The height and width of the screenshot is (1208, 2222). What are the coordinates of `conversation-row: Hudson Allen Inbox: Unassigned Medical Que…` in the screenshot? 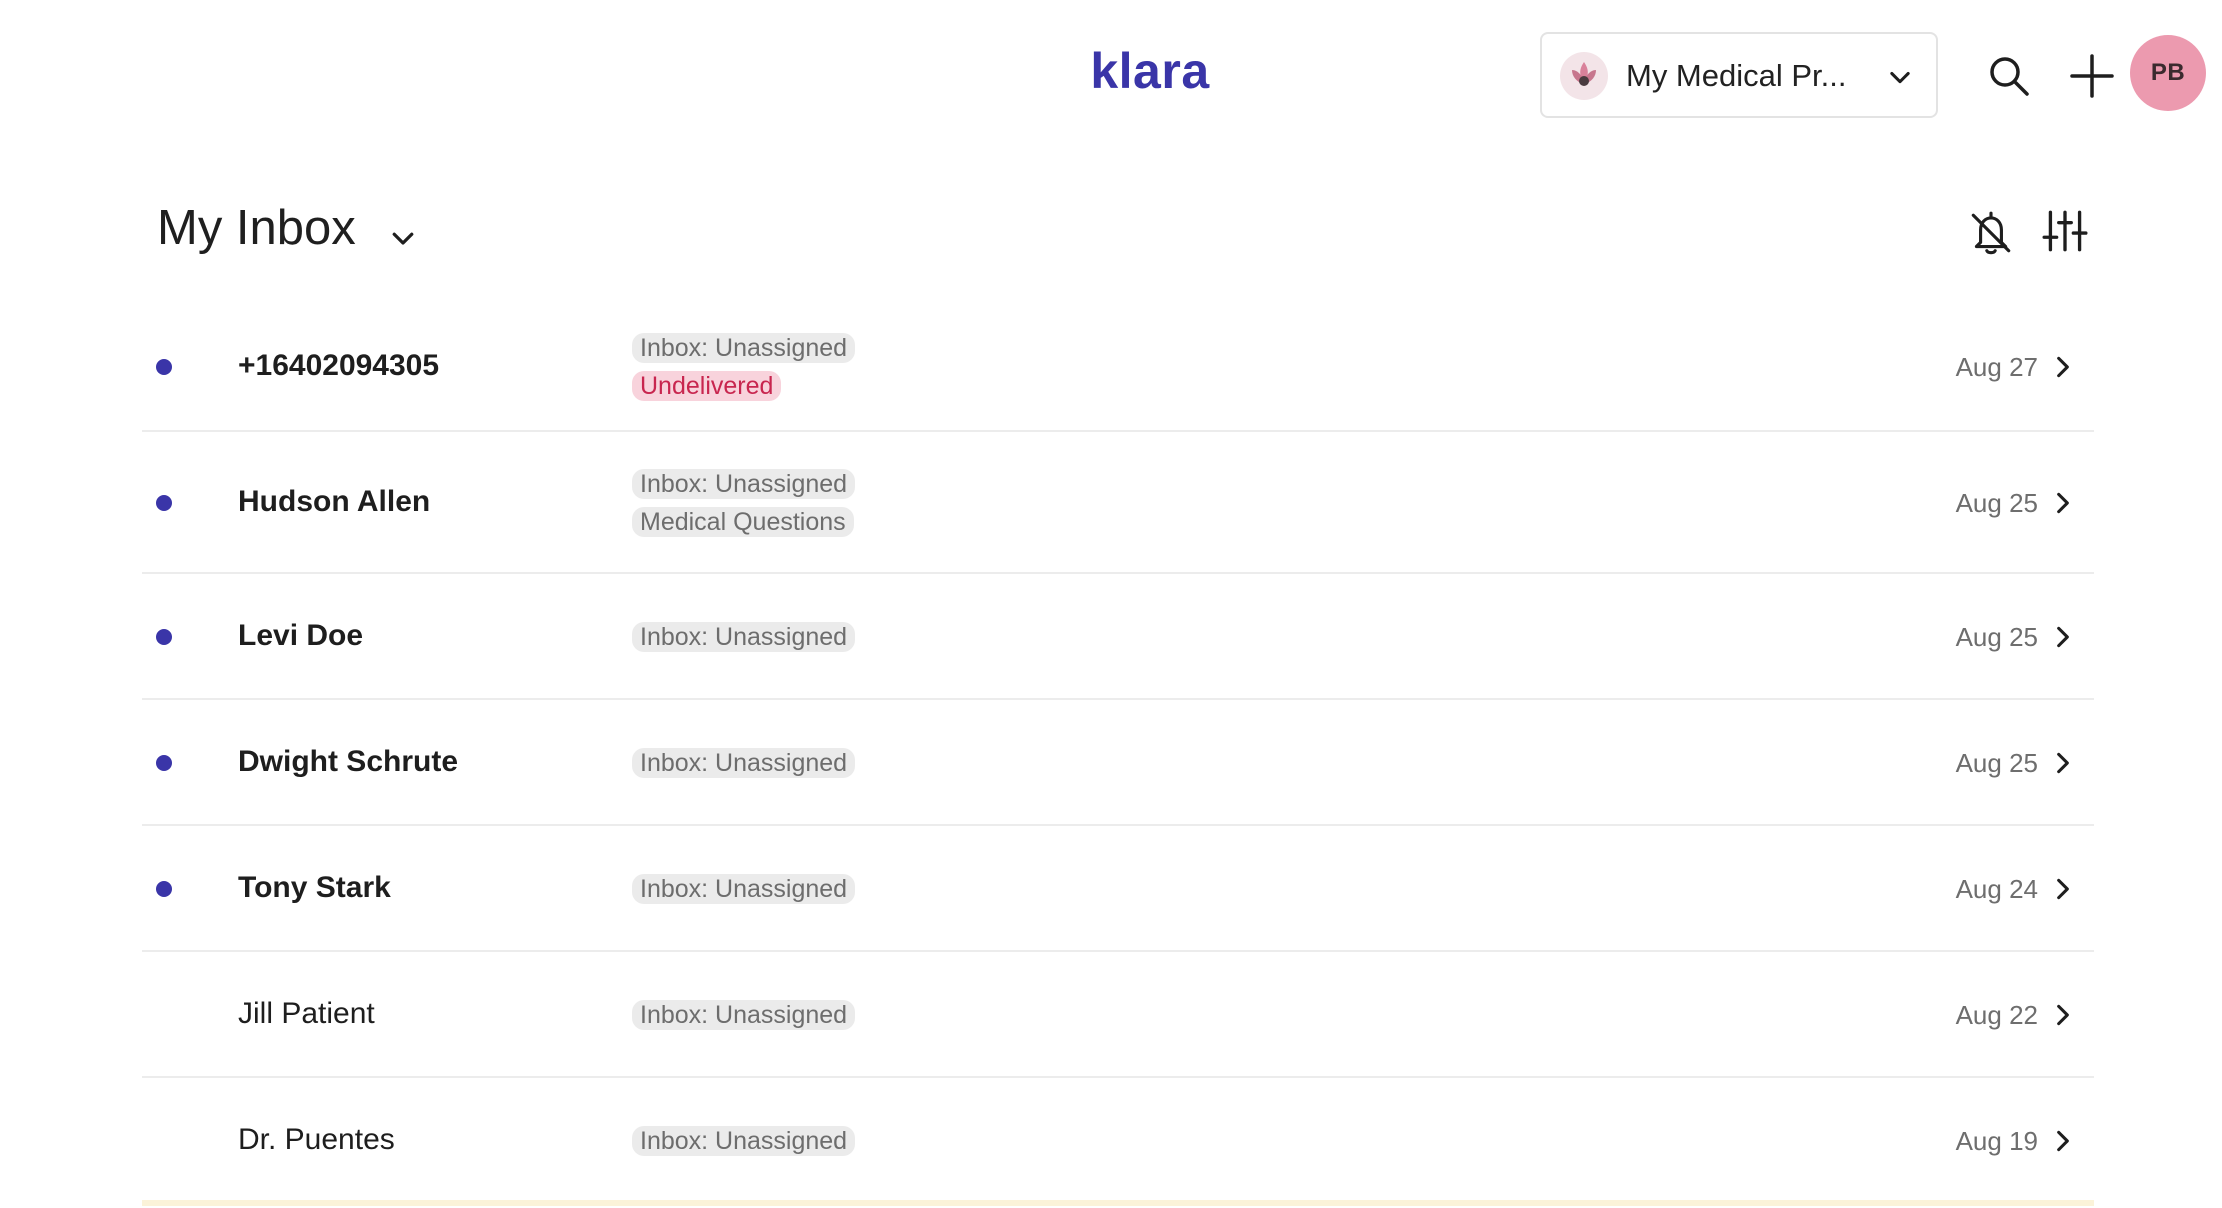 It's located at (1118, 503).